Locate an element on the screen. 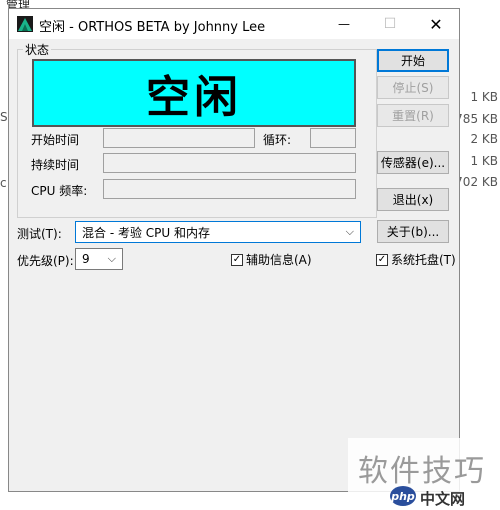  start-time-field is located at coordinates (179, 138).